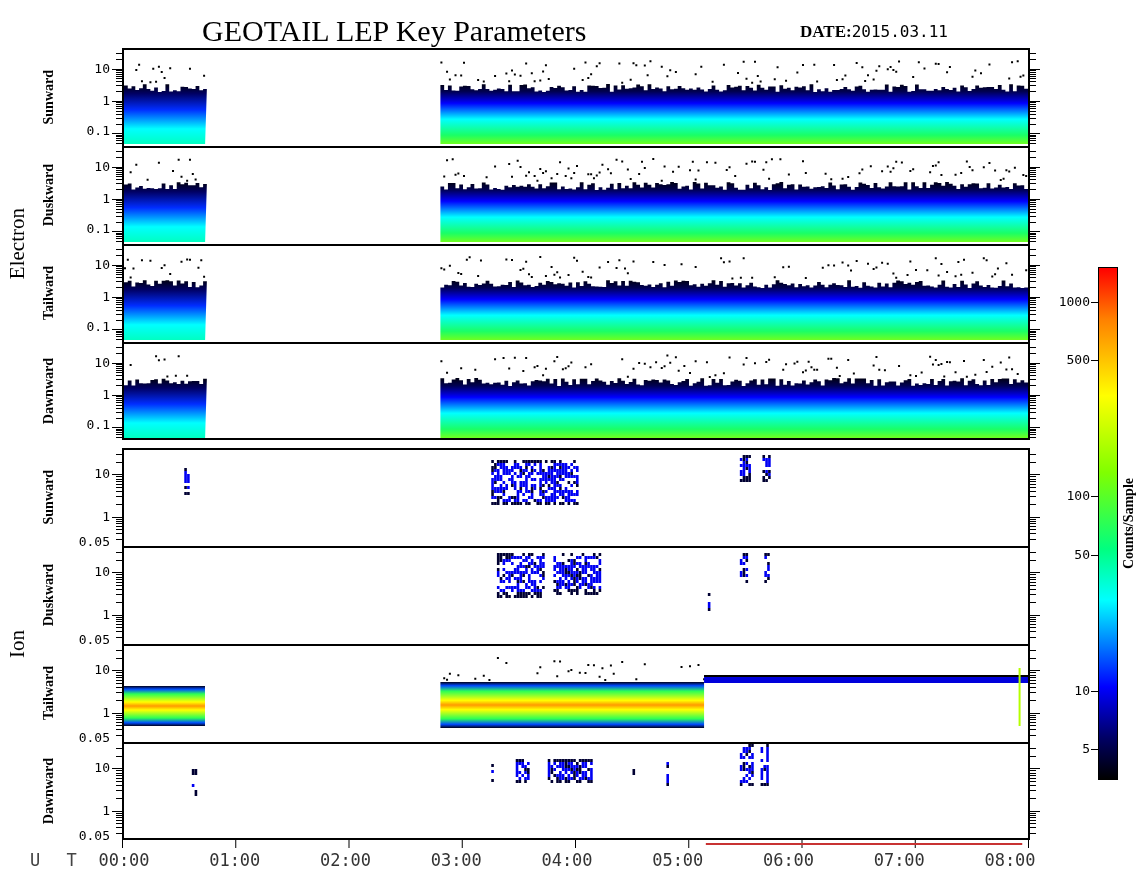 The height and width of the screenshot is (880, 1142). Describe the element at coordinates (1078, 496) in the screenshot. I see `colorbar-tick-label: 100` at that location.